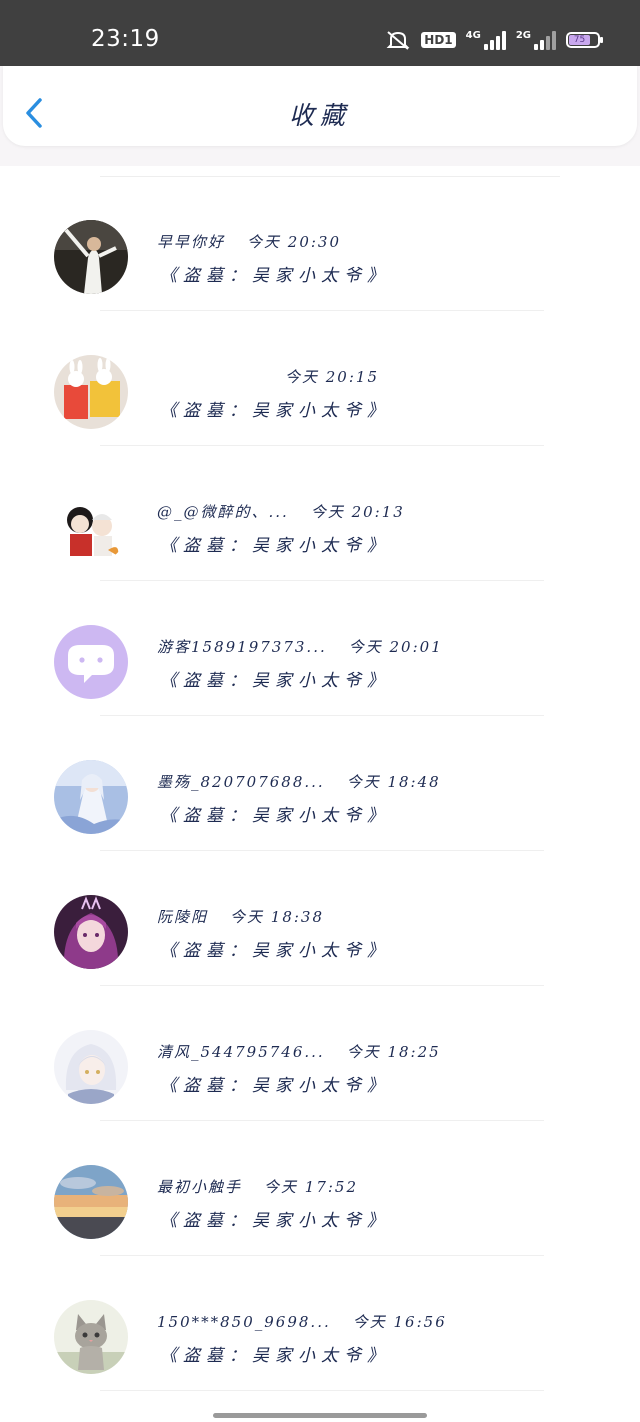 This screenshot has width=640, height=1422. What do you see at coordinates (311, 1187) in the screenshot?
I see `item-time: 今天 17:52` at bounding box center [311, 1187].